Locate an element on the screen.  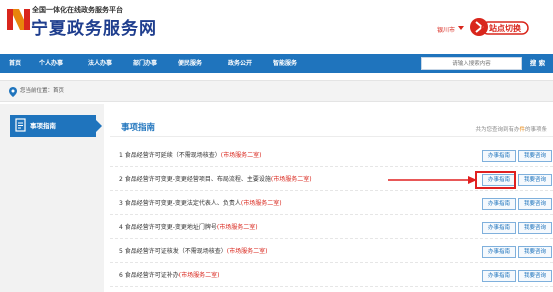
item-name: 5 食品经营许可证核发（不需现场核查） is located at coordinates (173, 251).